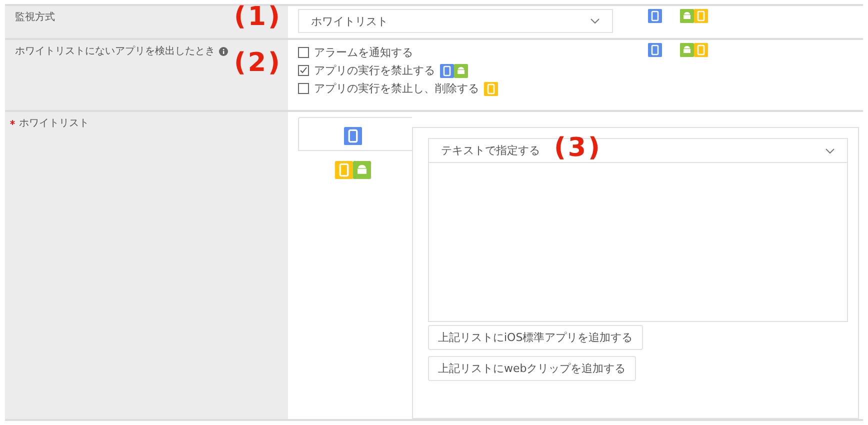  I want to click on add-button: 上記リストにiOS標準アプリを追加する, so click(535, 337).